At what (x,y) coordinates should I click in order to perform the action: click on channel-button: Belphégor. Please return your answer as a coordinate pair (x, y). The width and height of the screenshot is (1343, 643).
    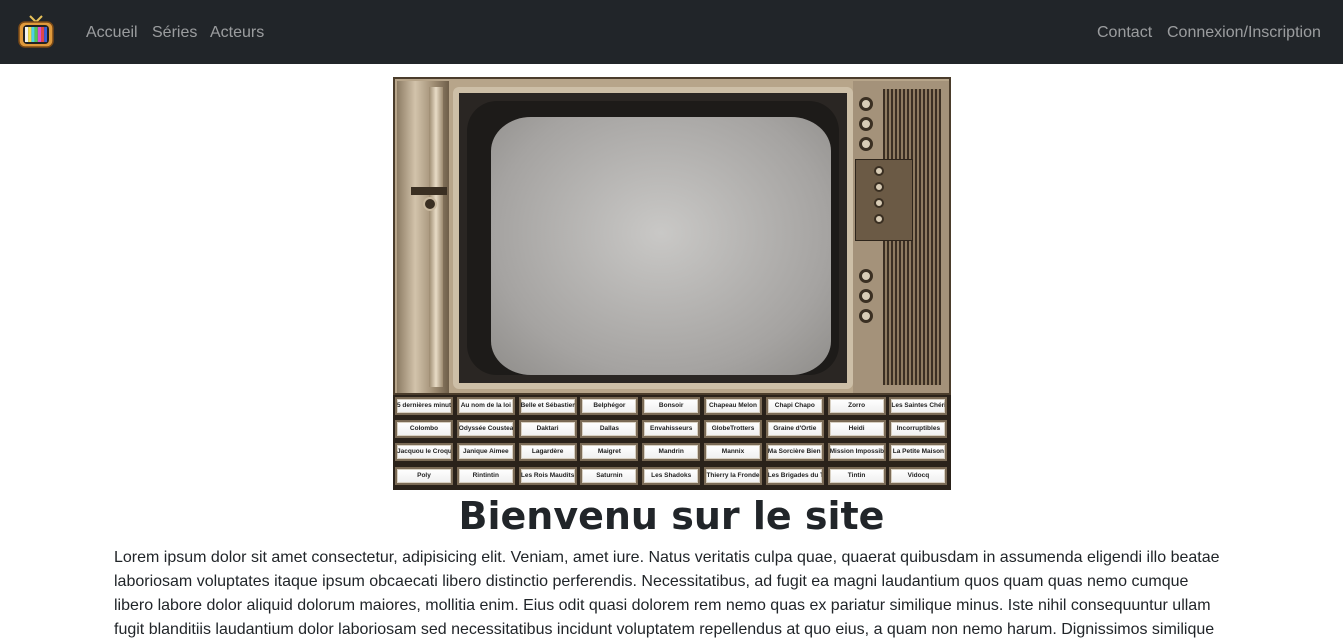
    Looking at the image, I should click on (609, 406).